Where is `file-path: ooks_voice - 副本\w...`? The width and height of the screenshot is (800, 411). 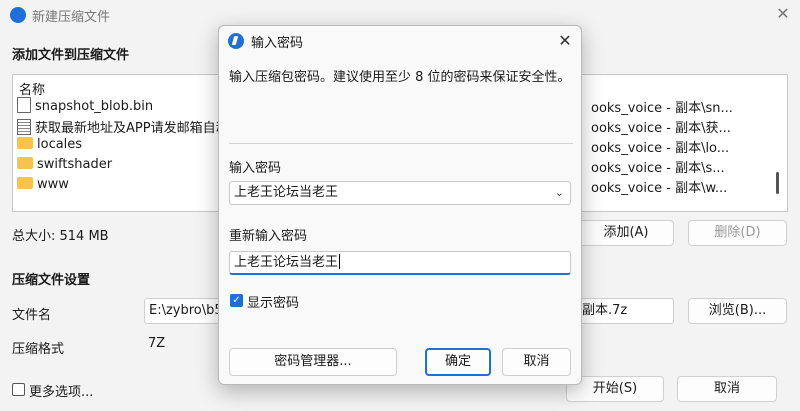
file-path: ooks_voice - 副本\w... is located at coordinates (659, 188).